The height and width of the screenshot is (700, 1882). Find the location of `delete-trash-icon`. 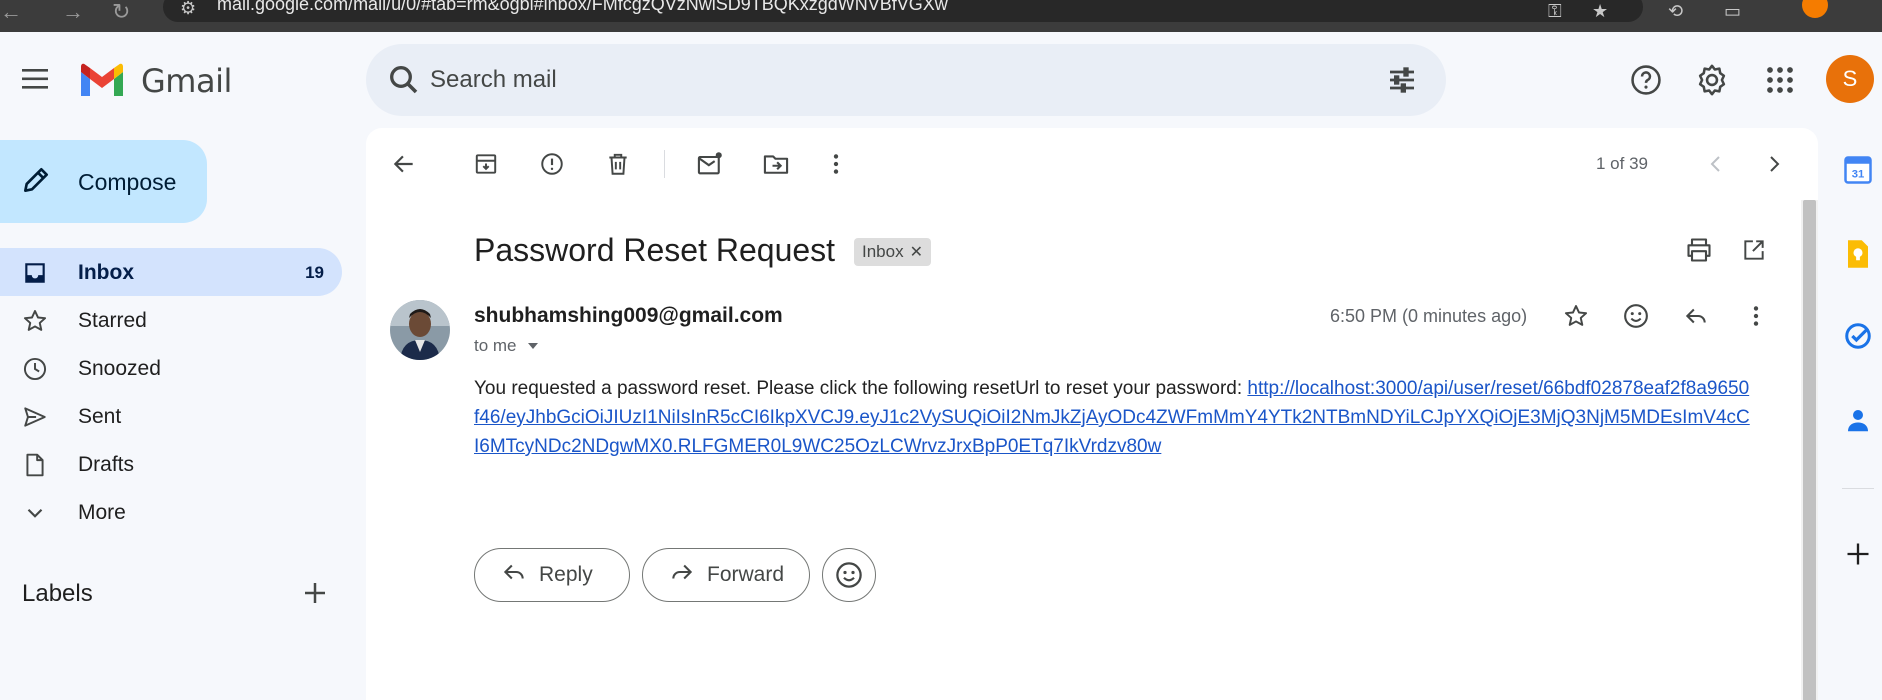

delete-trash-icon is located at coordinates (618, 164).